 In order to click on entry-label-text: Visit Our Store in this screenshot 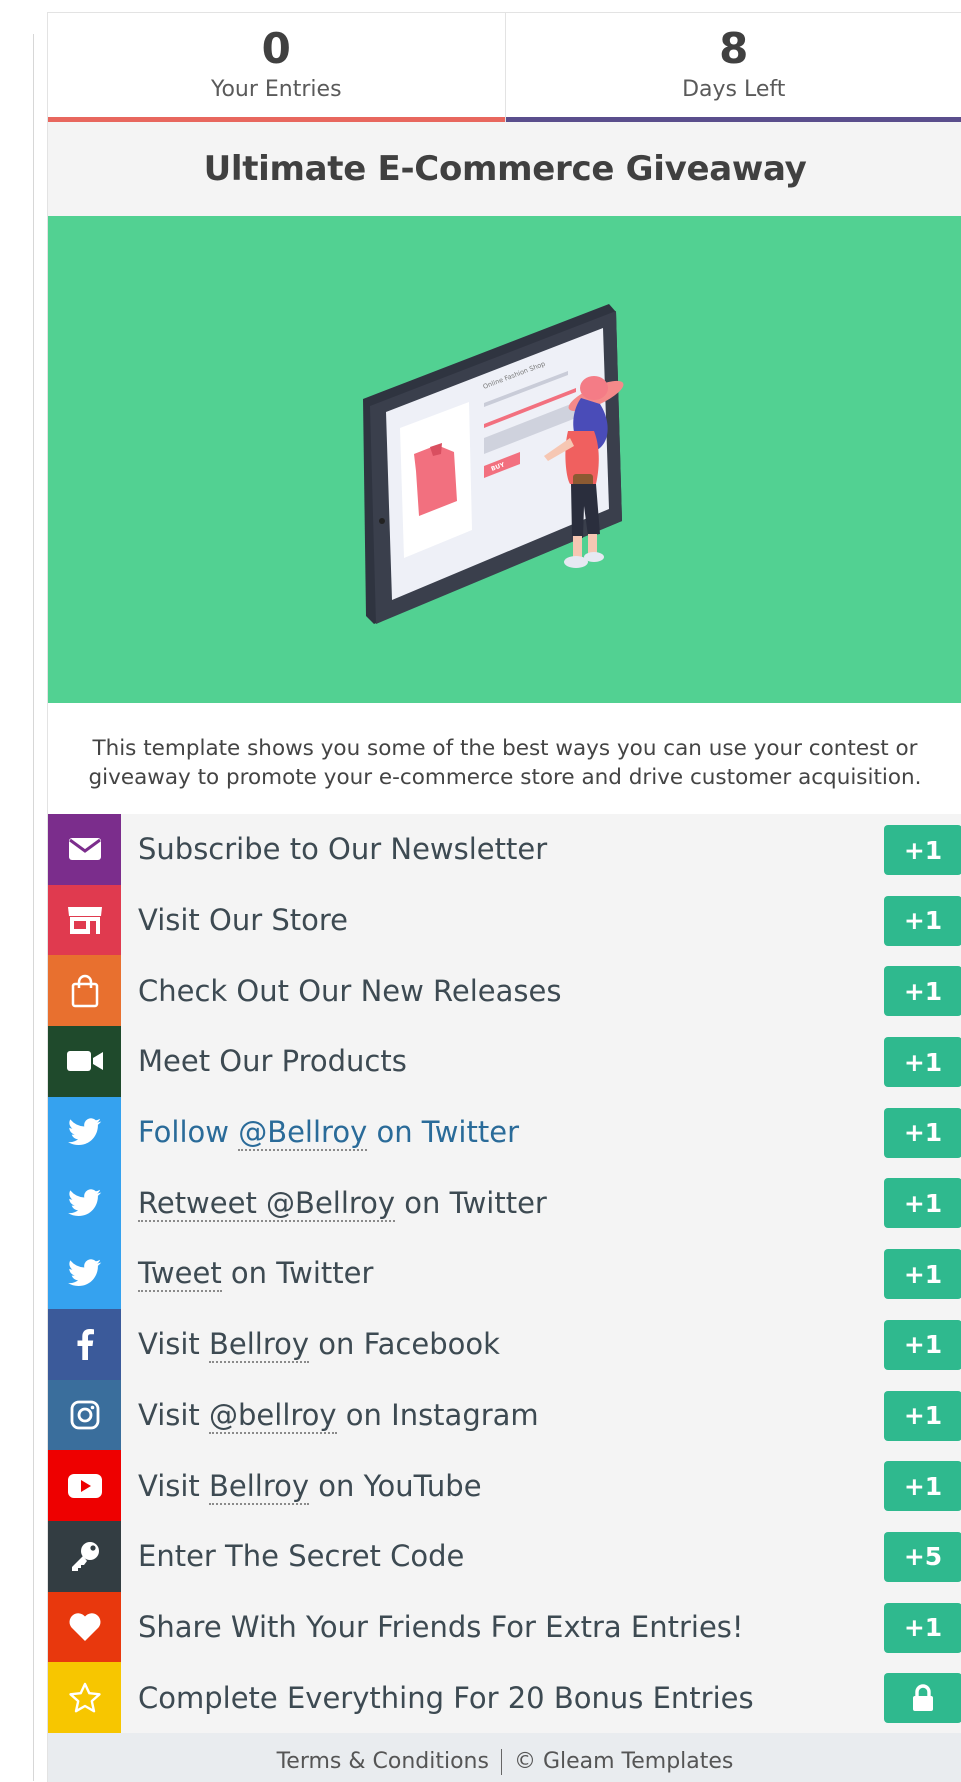, I will do `click(243, 920)`.